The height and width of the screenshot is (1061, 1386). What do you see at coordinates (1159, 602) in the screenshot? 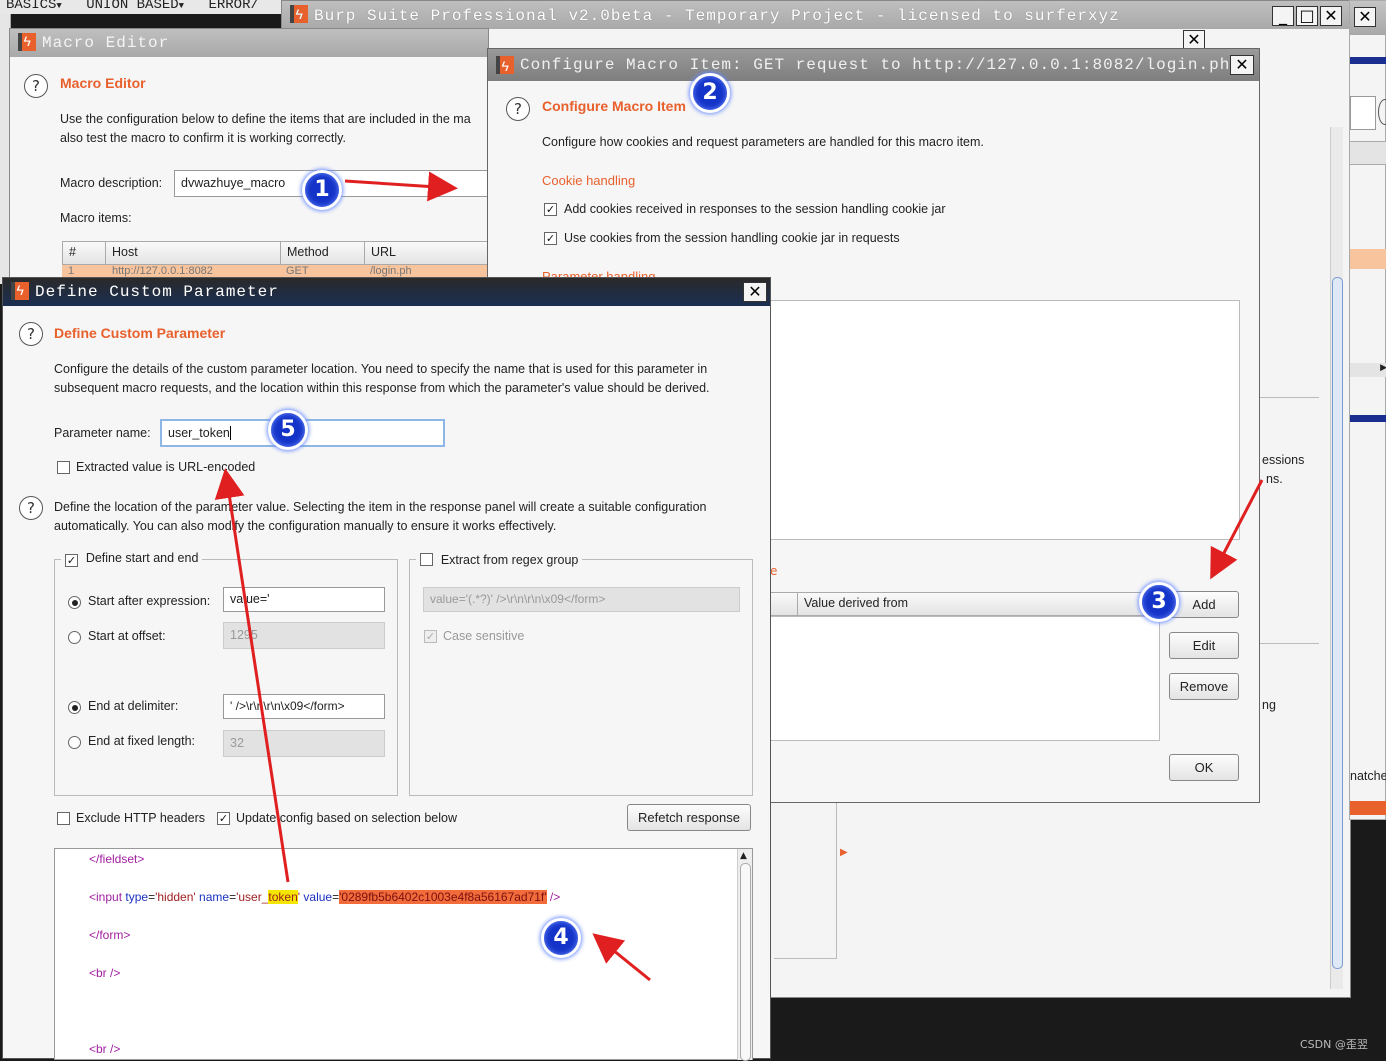
I see `annotation-badge-3: 3` at bounding box center [1159, 602].